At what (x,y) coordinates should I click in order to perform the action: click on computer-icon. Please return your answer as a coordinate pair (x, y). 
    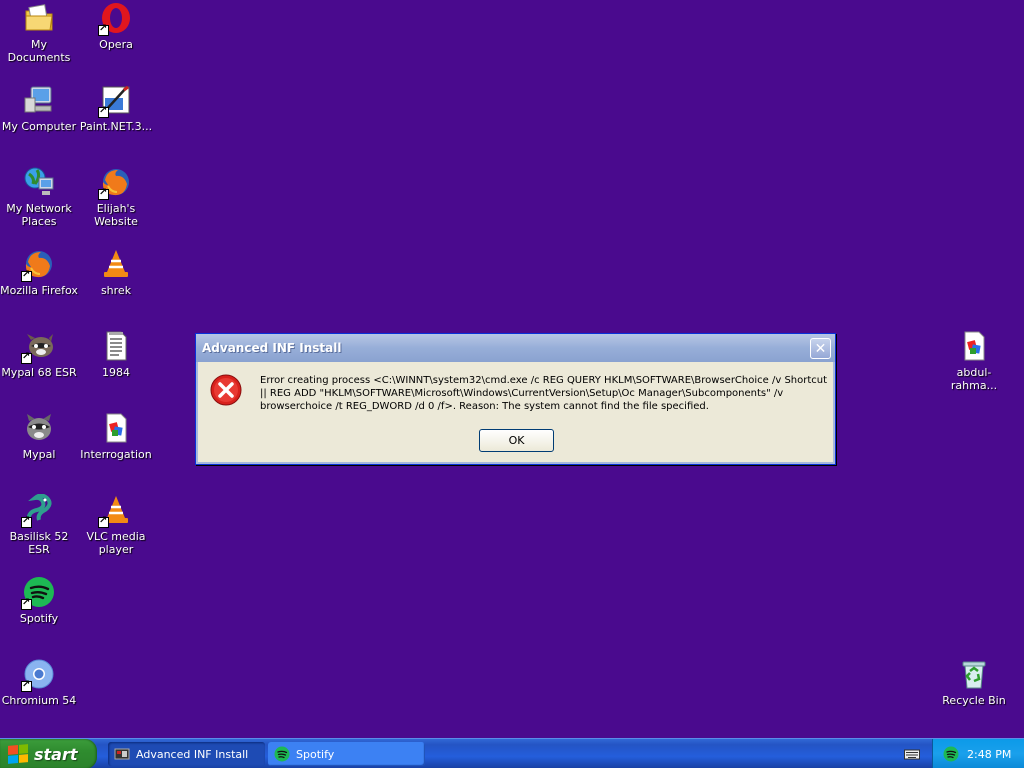
    Looking at the image, I should click on (39, 100).